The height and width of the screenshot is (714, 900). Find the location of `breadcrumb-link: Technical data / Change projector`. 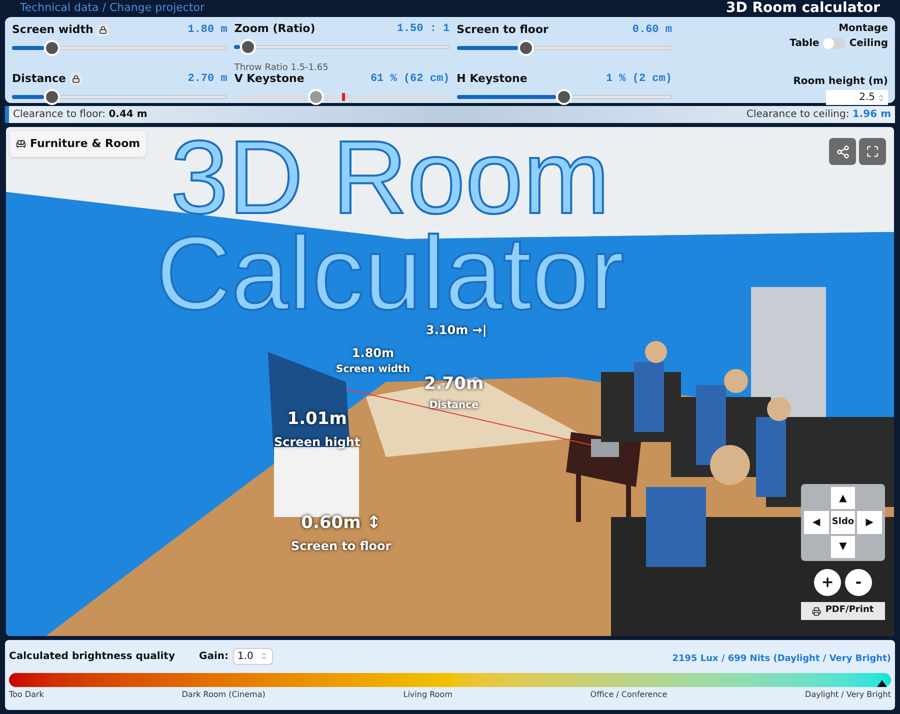

breadcrumb-link: Technical data / Change projector is located at coordinates (112, 8).